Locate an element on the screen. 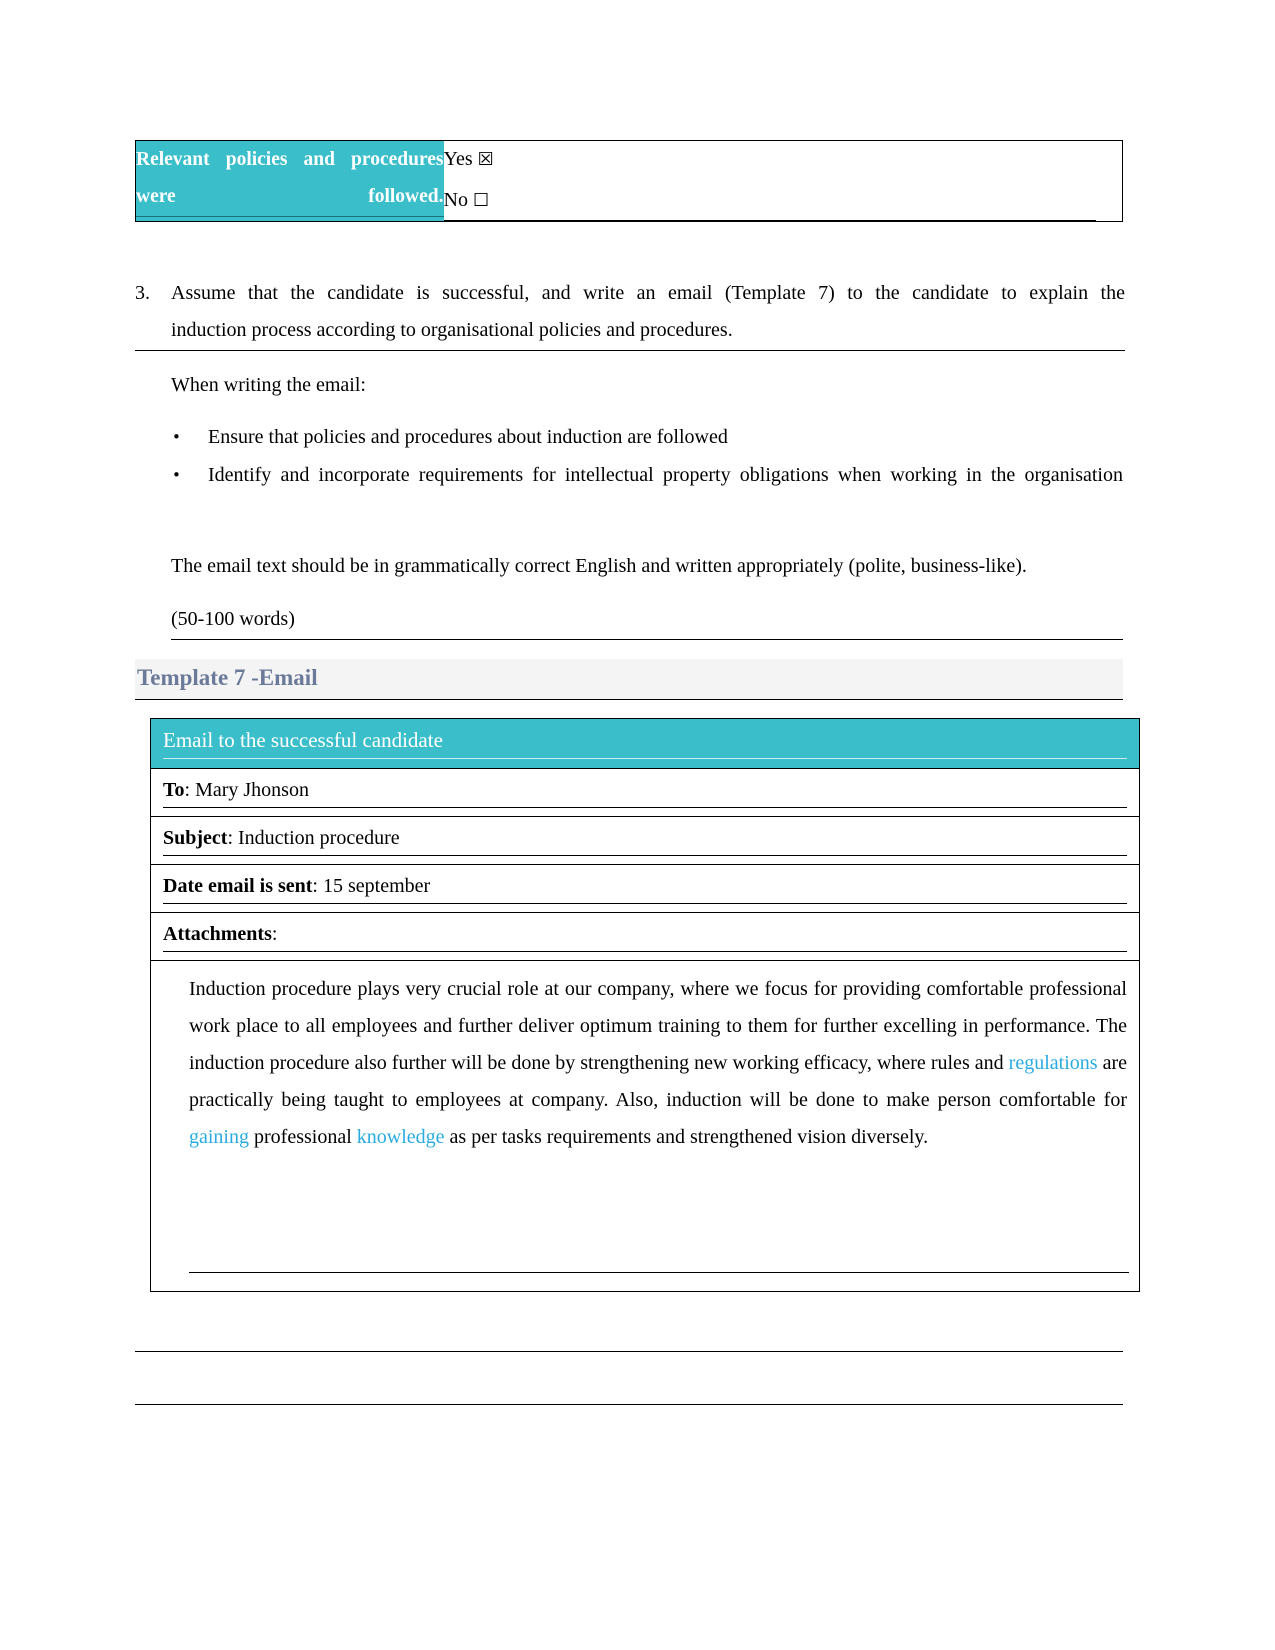  checkbox-yes-label: Yes is located at coordinates (458, 159).